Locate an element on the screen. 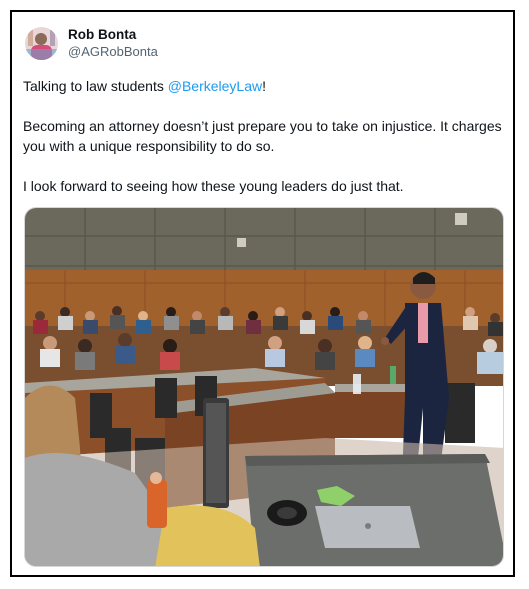 The image size is (529, 589). tweet-header: Rob Bonta @AGRobBonta is located at coordinates (91, 43).